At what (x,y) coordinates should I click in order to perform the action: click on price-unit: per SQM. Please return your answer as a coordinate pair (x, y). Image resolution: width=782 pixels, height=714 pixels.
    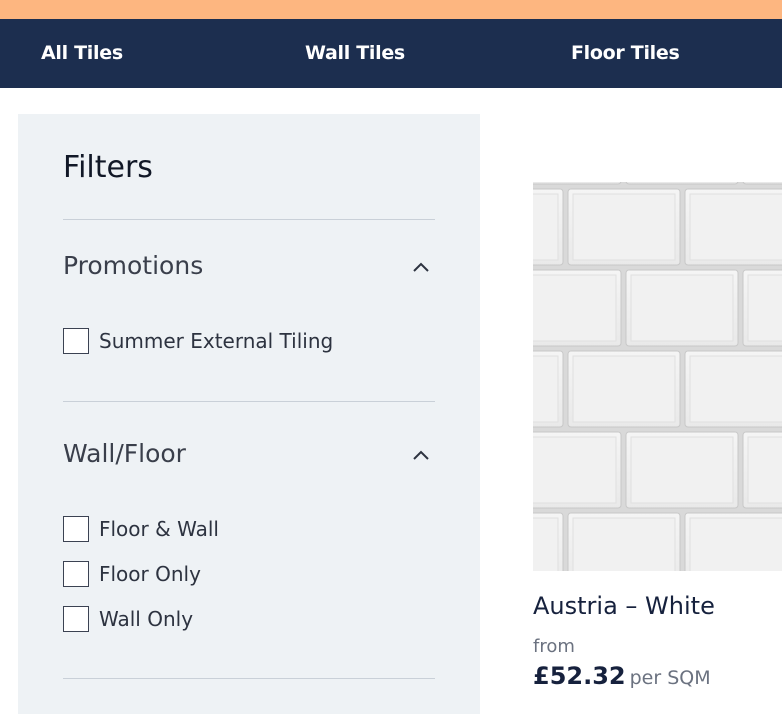
    Looking at the image, I should click on (670, 678).